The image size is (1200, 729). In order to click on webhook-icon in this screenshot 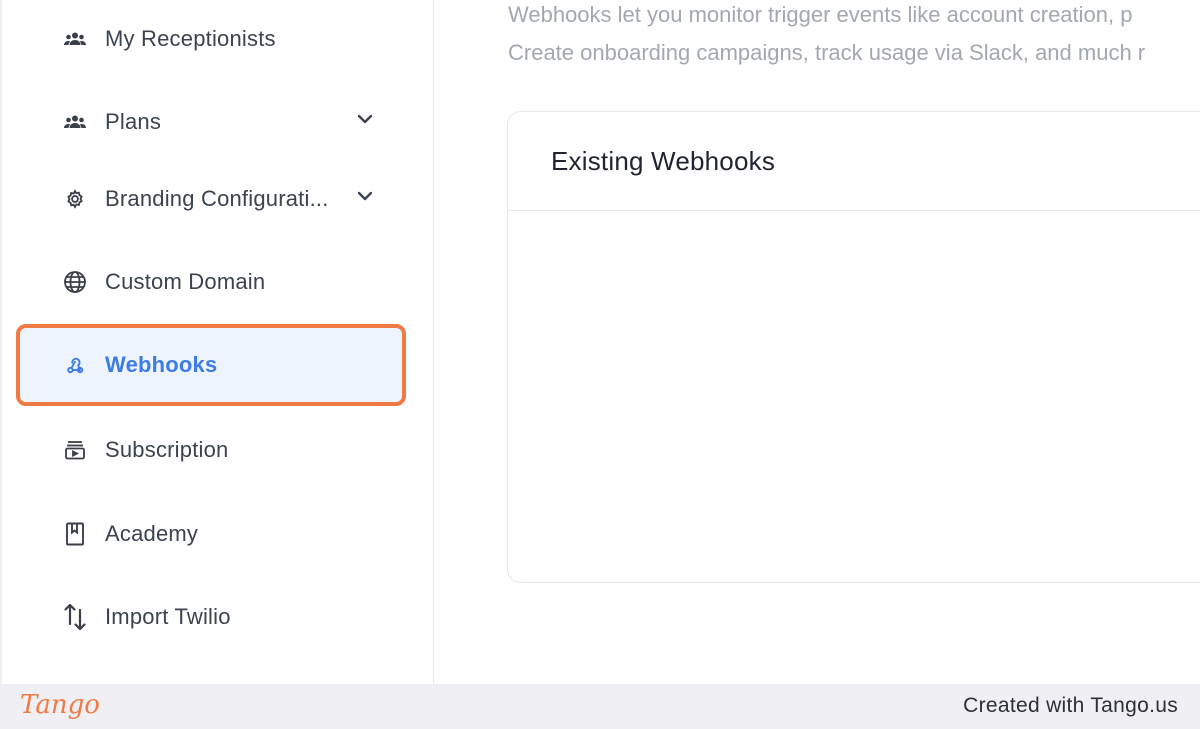, I will do `click(75, 365)`.